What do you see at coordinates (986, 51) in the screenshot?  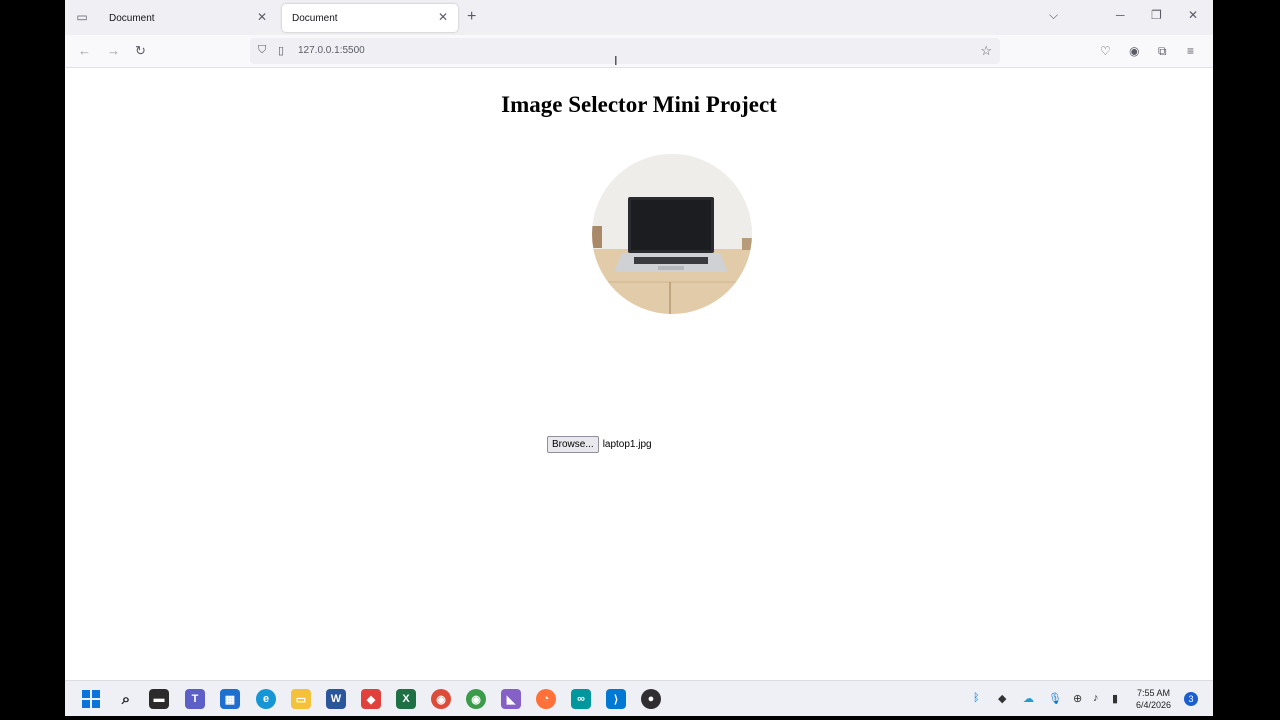 I see `bookmark-star-icon: ☆` at bounding box center [986, 51].